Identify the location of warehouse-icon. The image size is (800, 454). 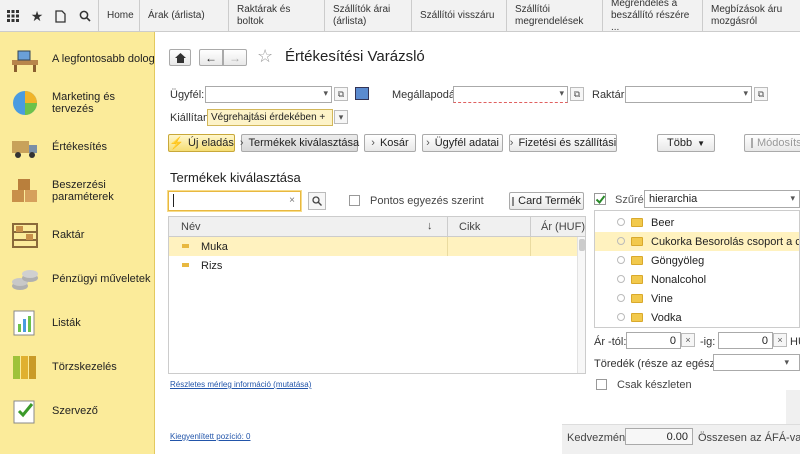
(25, 235).